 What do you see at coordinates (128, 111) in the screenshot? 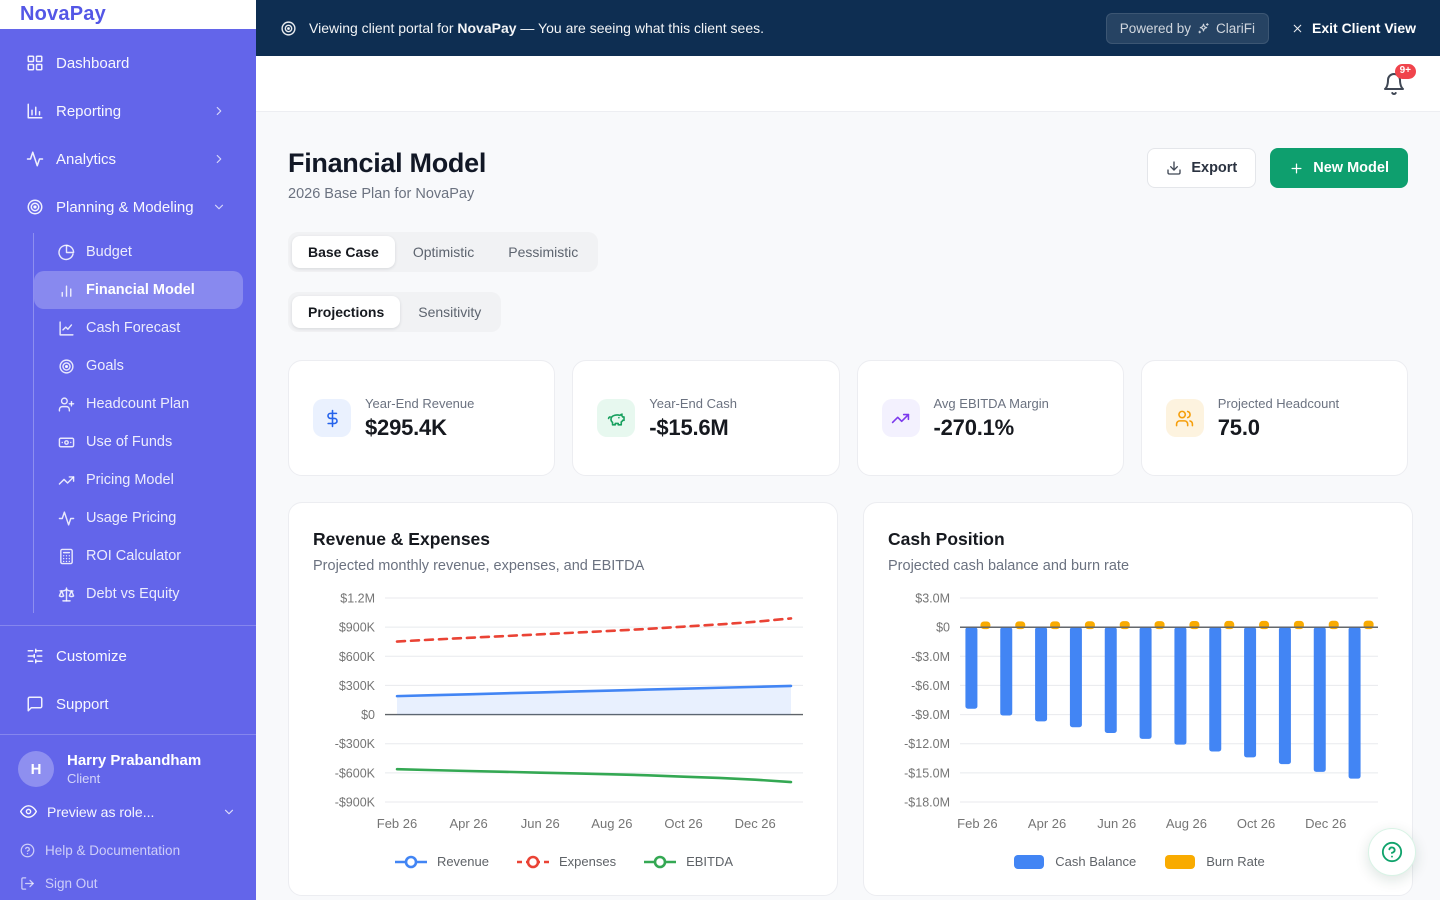
I see `sidebar-item-reporting: Reporting` at bounding box center [128, 111].